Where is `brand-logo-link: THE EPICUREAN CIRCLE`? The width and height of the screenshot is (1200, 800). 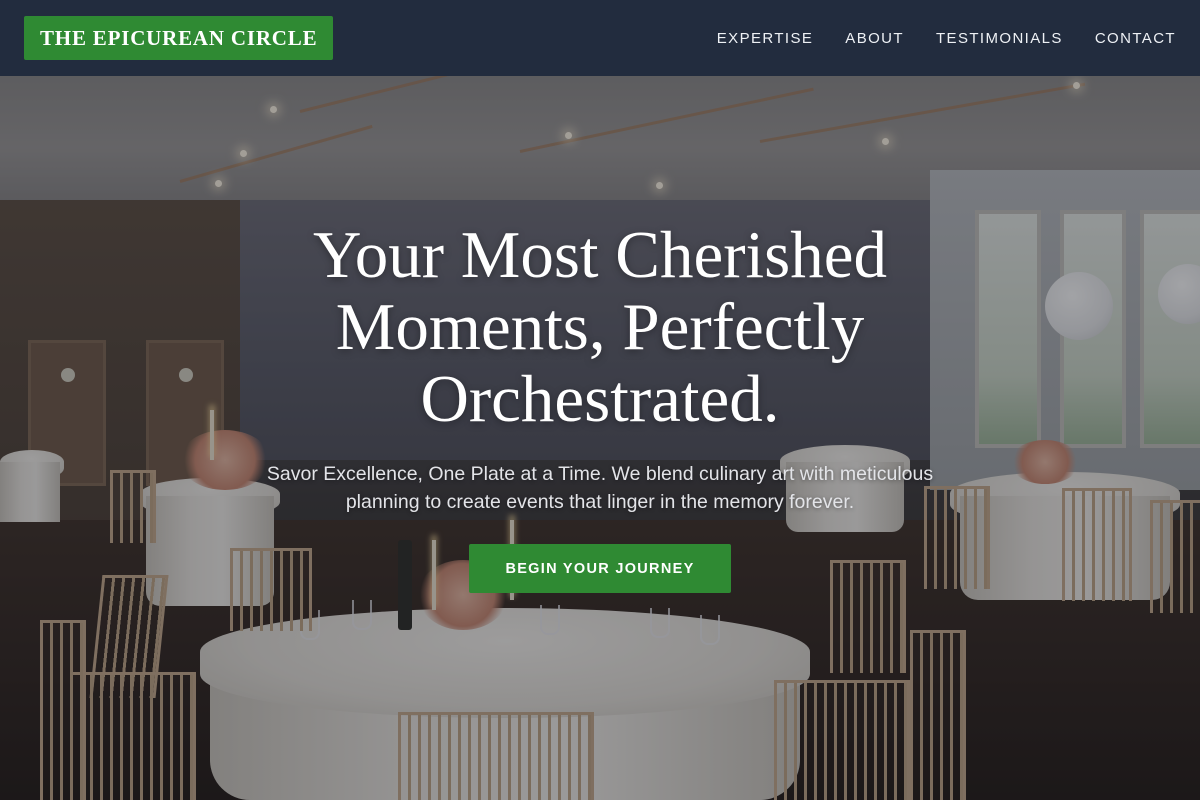
brand-logo-link: THE EPICUREAN CIRCLE is located at coordinates (179, 38).